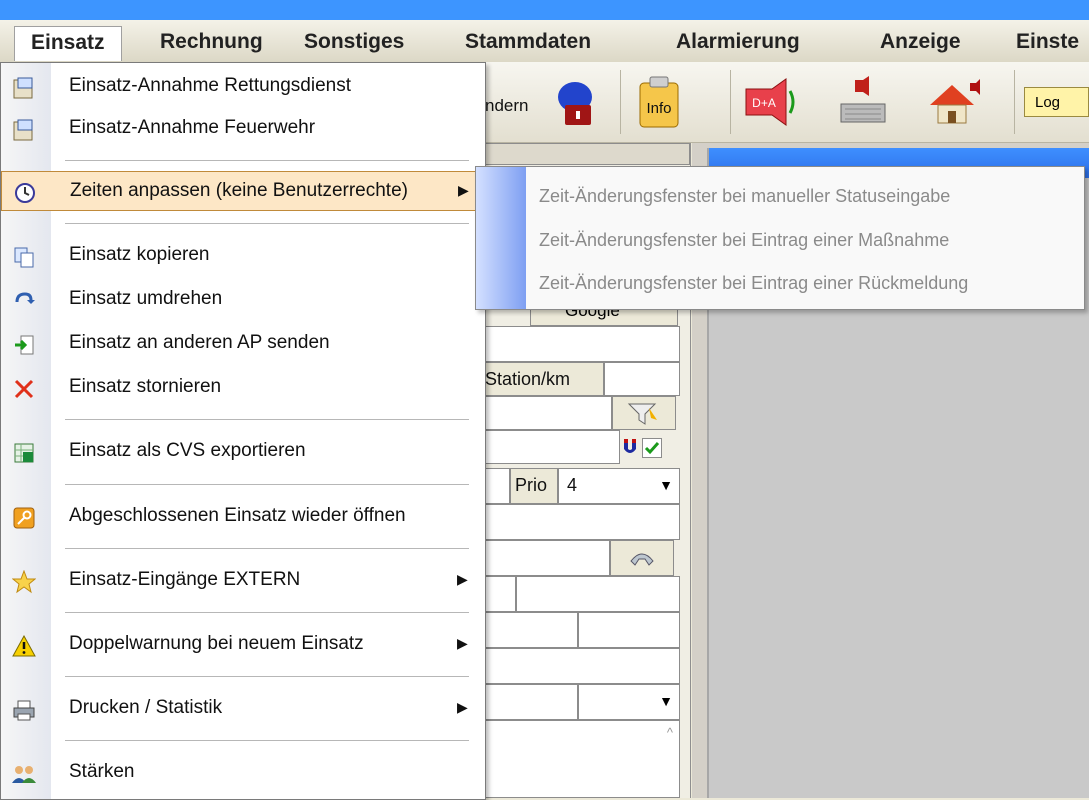 Image resolution: width=1089 pixels, height=800 pixels. I want to click on menu-einsatz: Einsatz, so click(68, 43).